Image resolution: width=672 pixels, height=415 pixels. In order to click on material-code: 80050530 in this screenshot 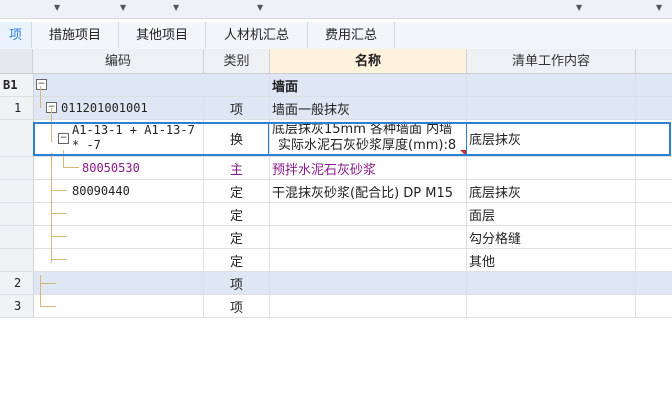, I will do `click(111, 168)`.